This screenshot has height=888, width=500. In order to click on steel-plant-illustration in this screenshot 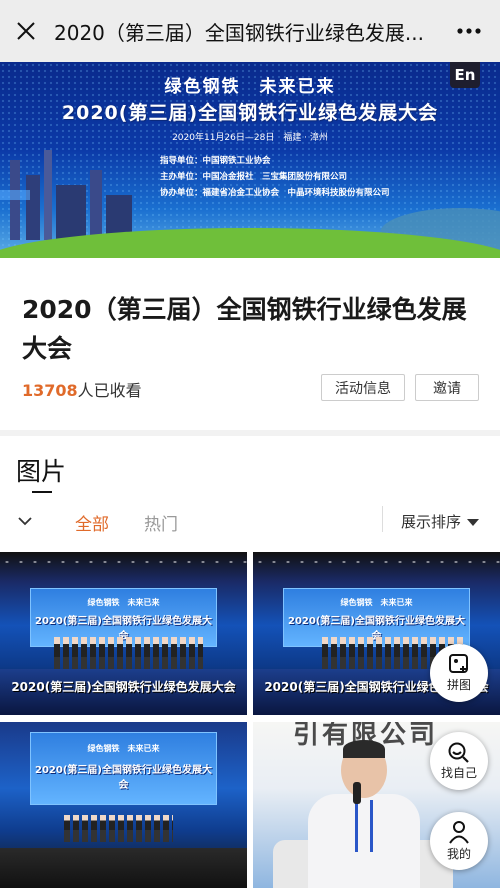, I will do `click(66, 195)`.